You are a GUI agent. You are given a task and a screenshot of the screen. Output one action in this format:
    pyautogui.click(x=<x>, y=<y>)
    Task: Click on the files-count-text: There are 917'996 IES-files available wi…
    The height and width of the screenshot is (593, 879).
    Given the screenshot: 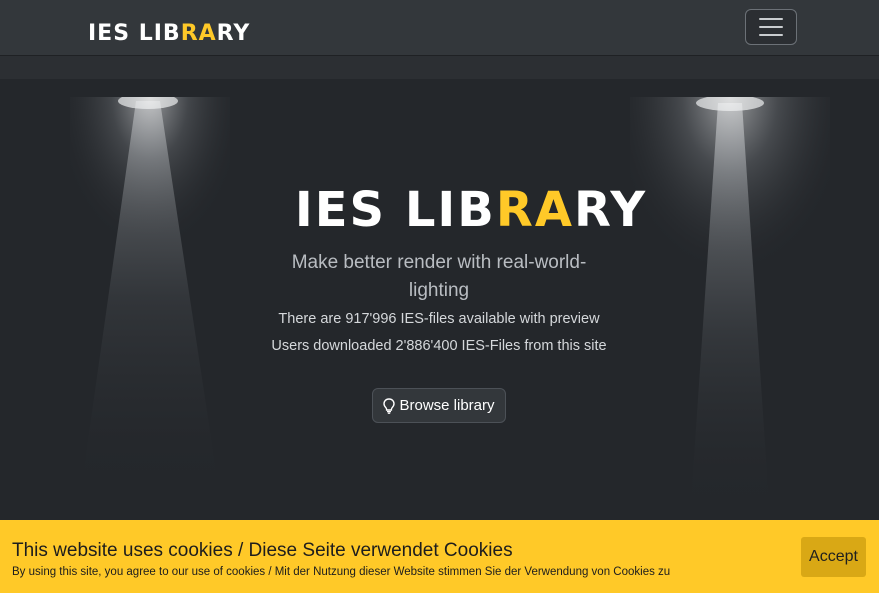 What is the action you would take?
    pyautogui.click(x=439, y=319)
    